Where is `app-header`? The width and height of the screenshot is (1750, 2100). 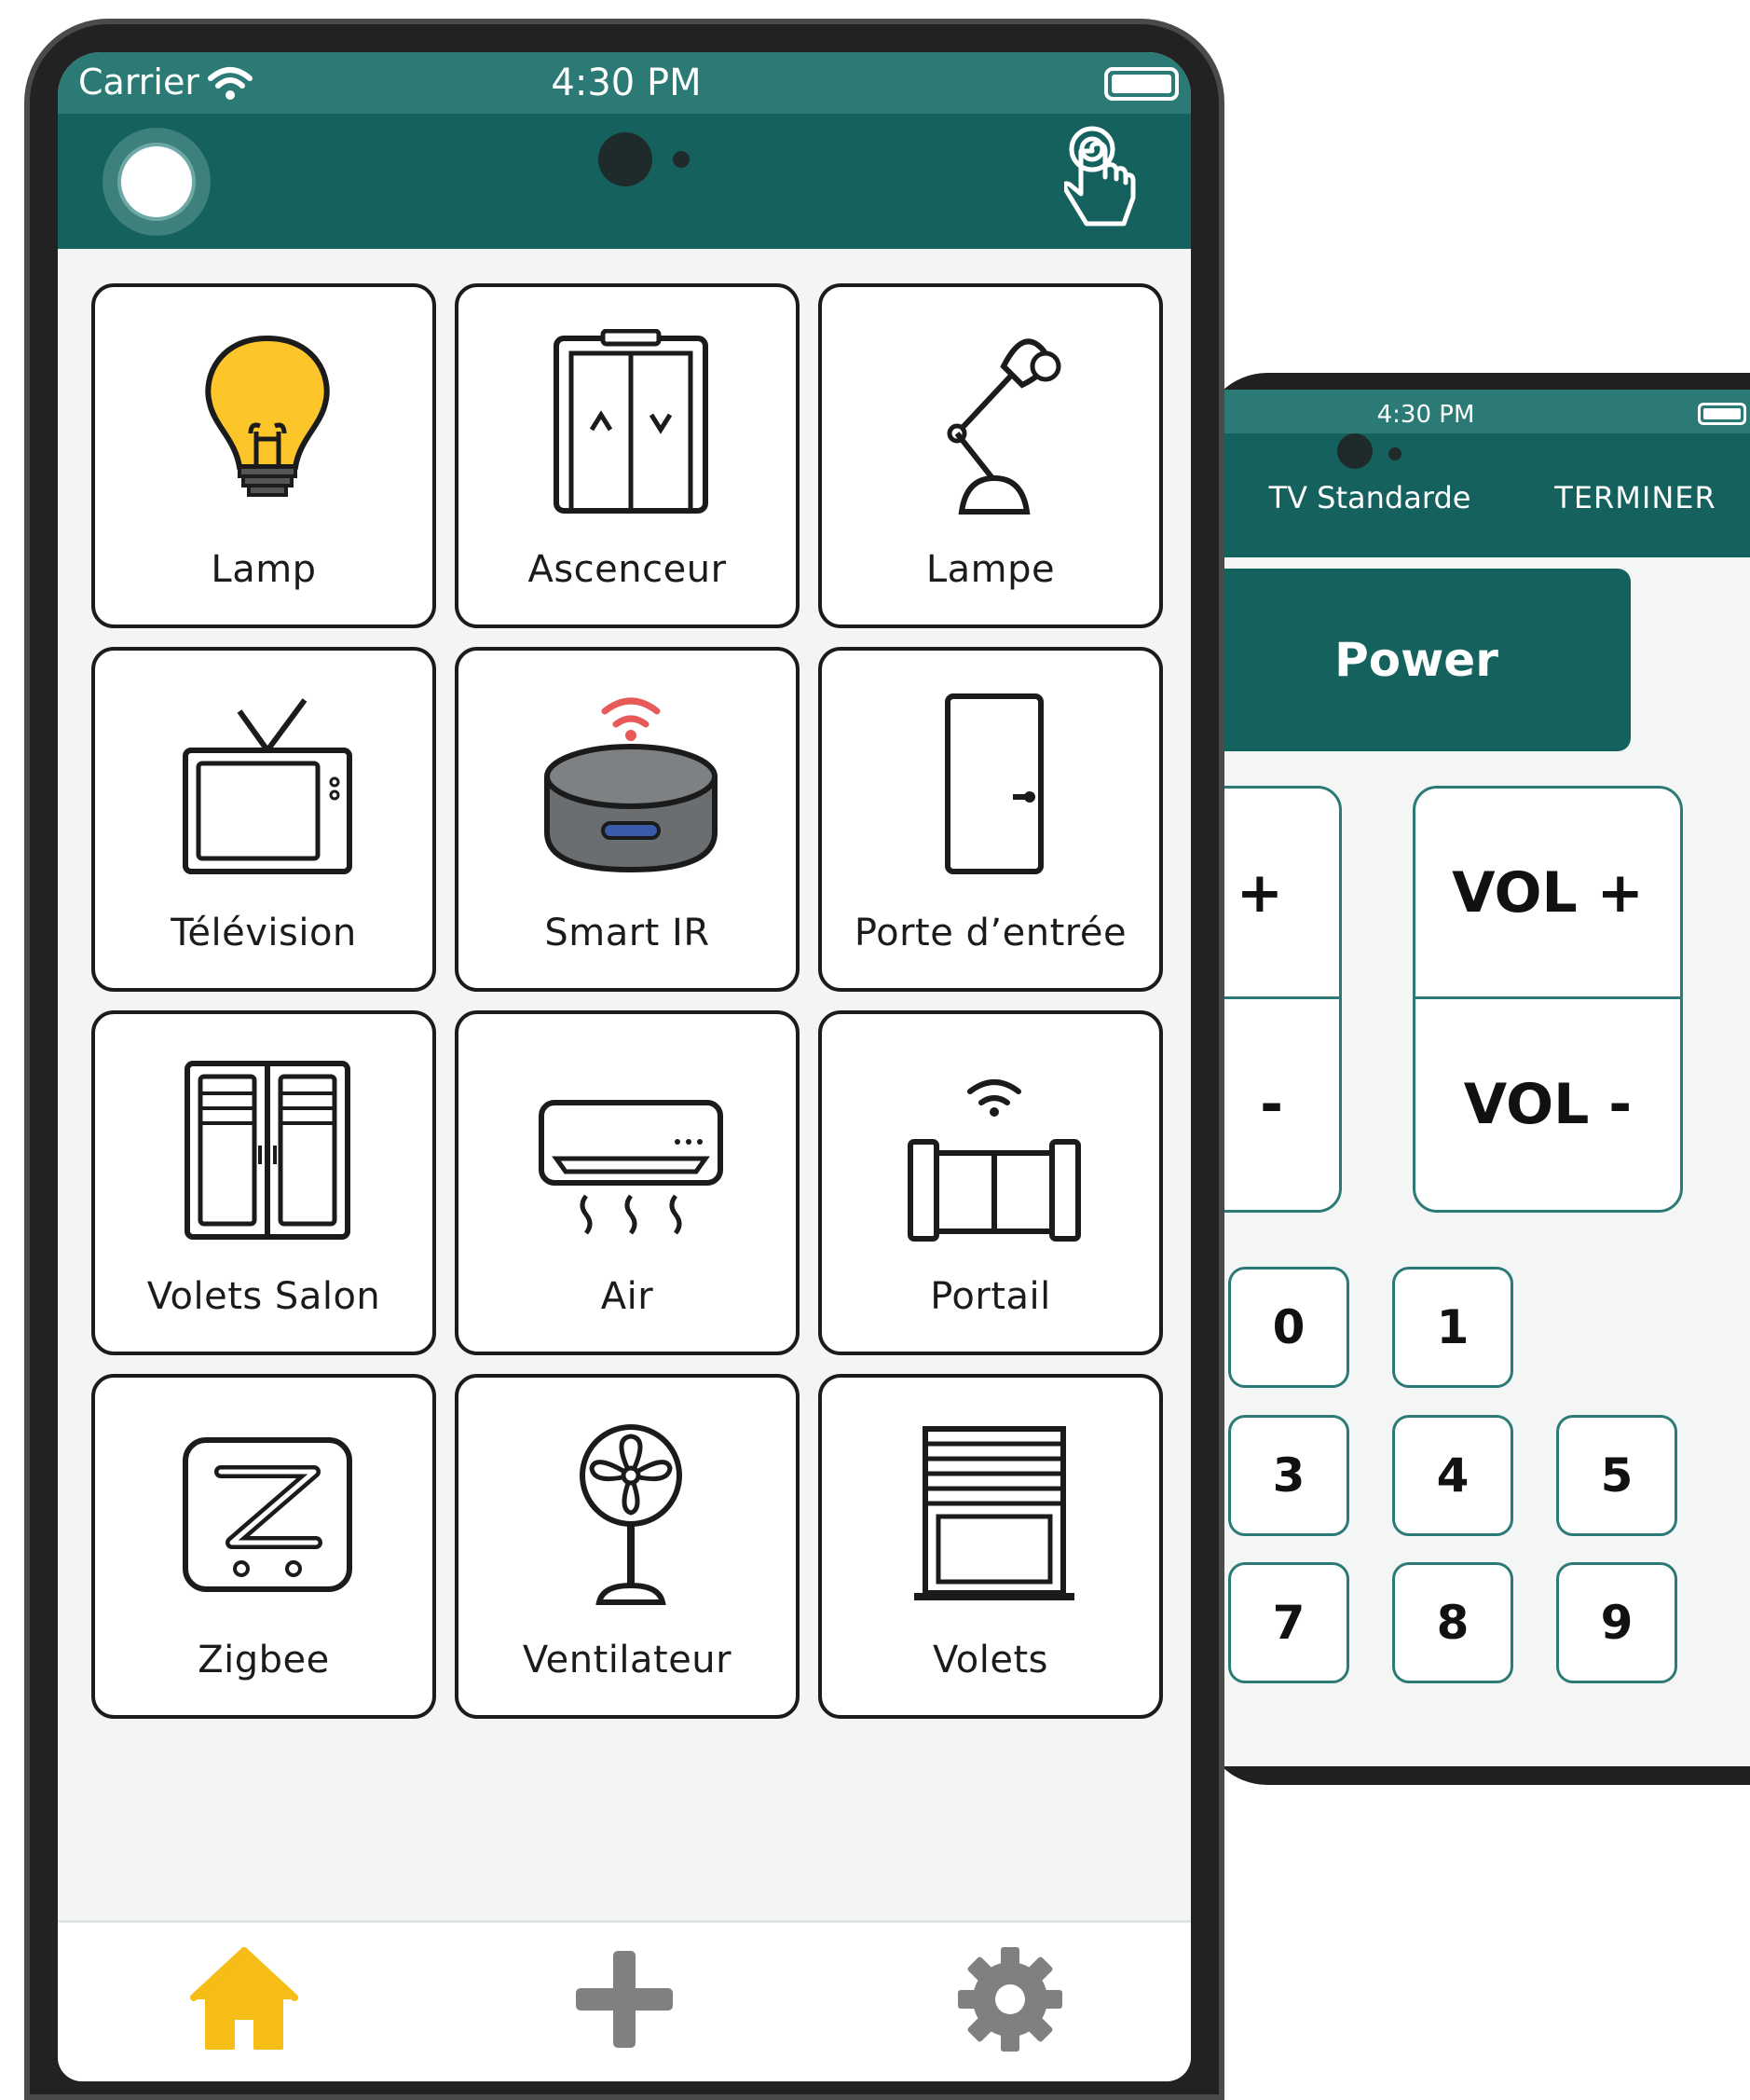
app-header is located at coordinates (624, 181).